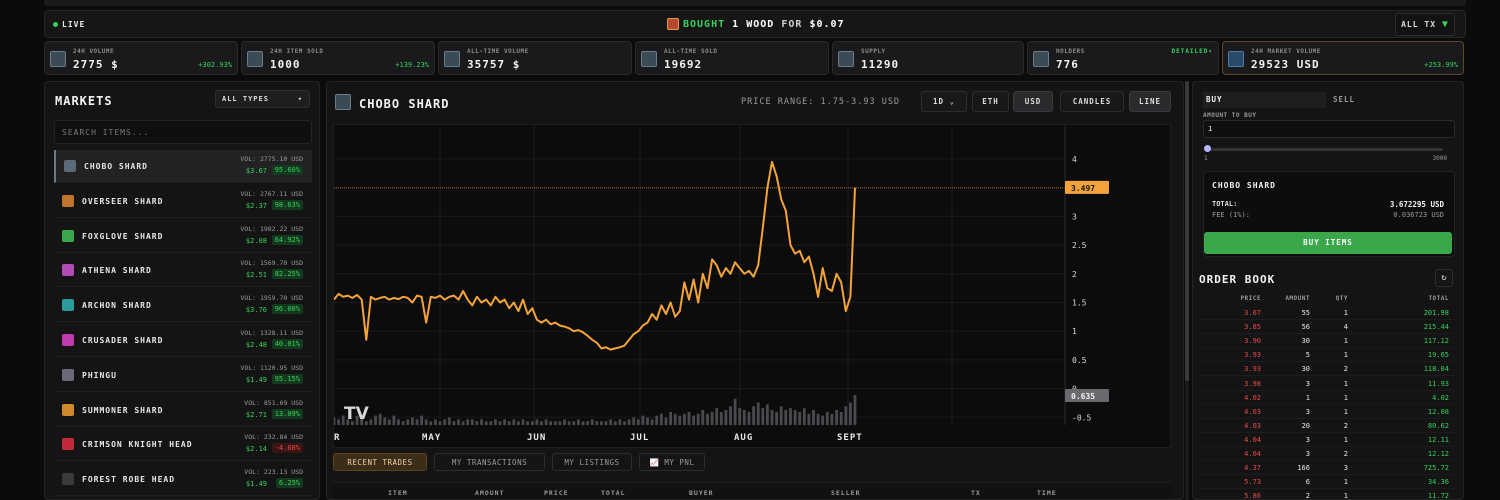 The width and height of the screenshot is (1500, 500). What do you see at coordinates (536, 438) in the screenshot?
I see `x-tick-label: JUN` at bounding box center [536, 438].